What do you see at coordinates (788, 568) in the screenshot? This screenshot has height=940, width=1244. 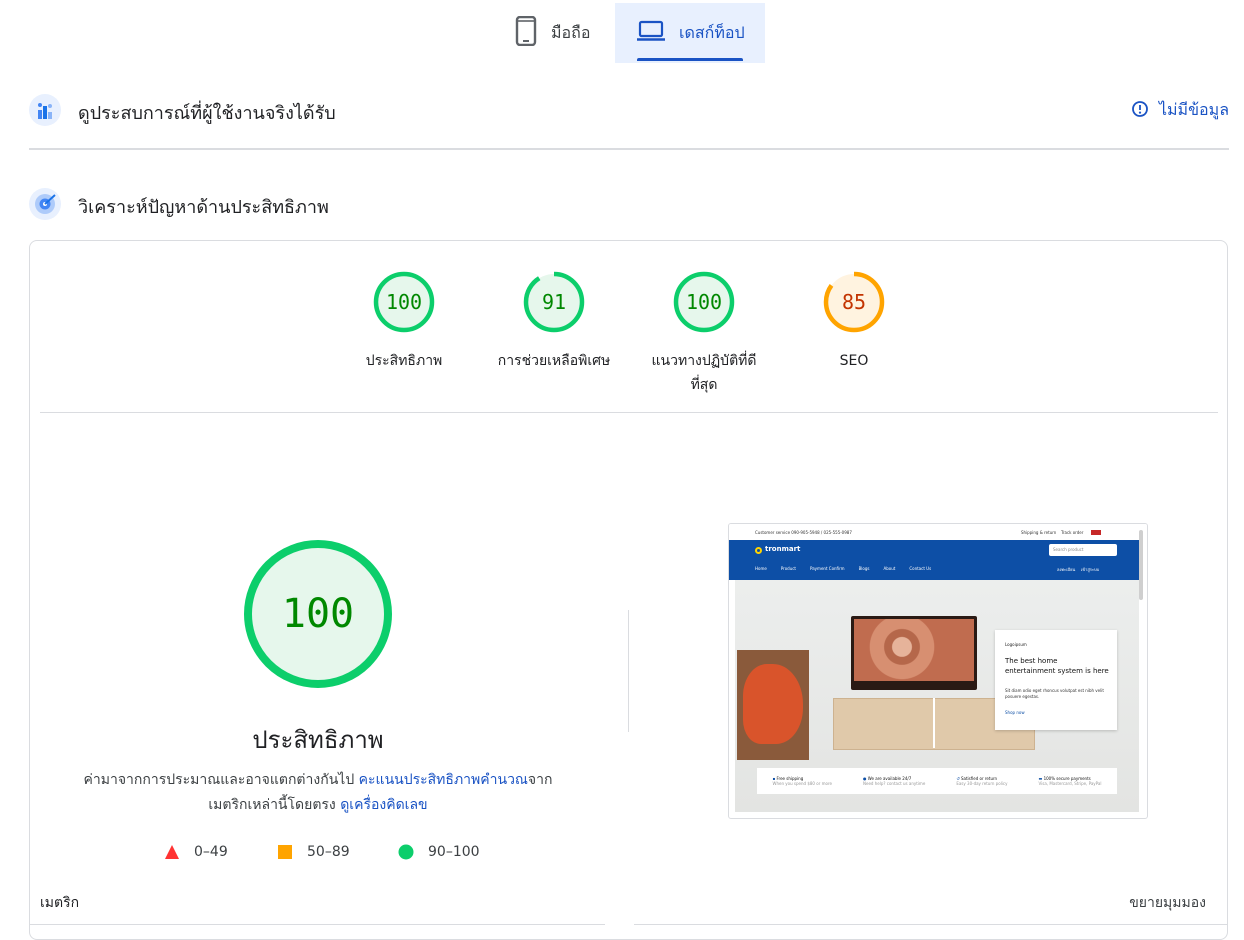 I see `site-nav-item: Product` at bounding box center [788, 568].